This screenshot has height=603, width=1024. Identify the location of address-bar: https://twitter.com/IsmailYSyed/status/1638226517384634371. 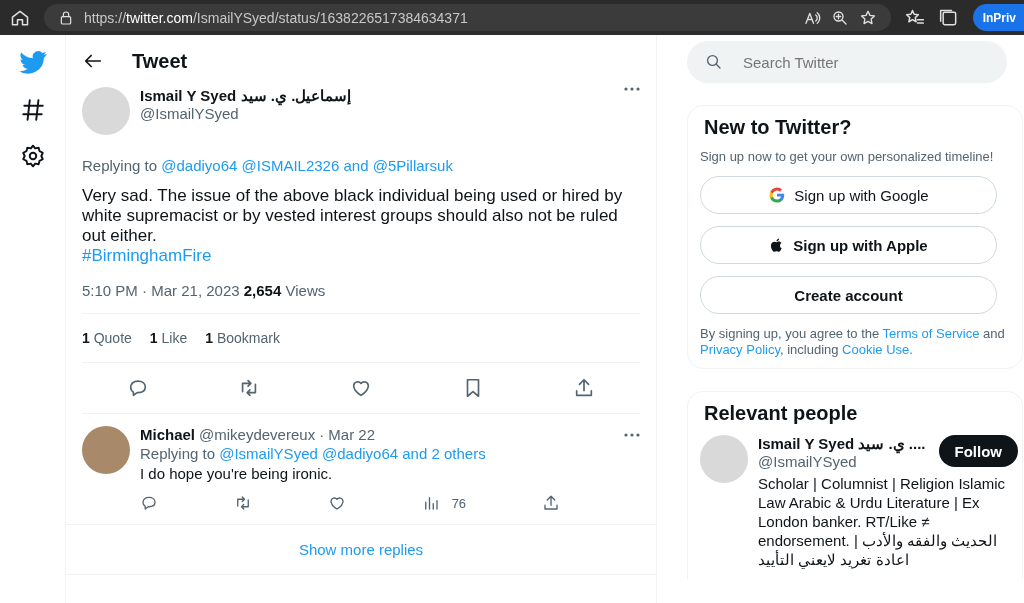
(467, 17).